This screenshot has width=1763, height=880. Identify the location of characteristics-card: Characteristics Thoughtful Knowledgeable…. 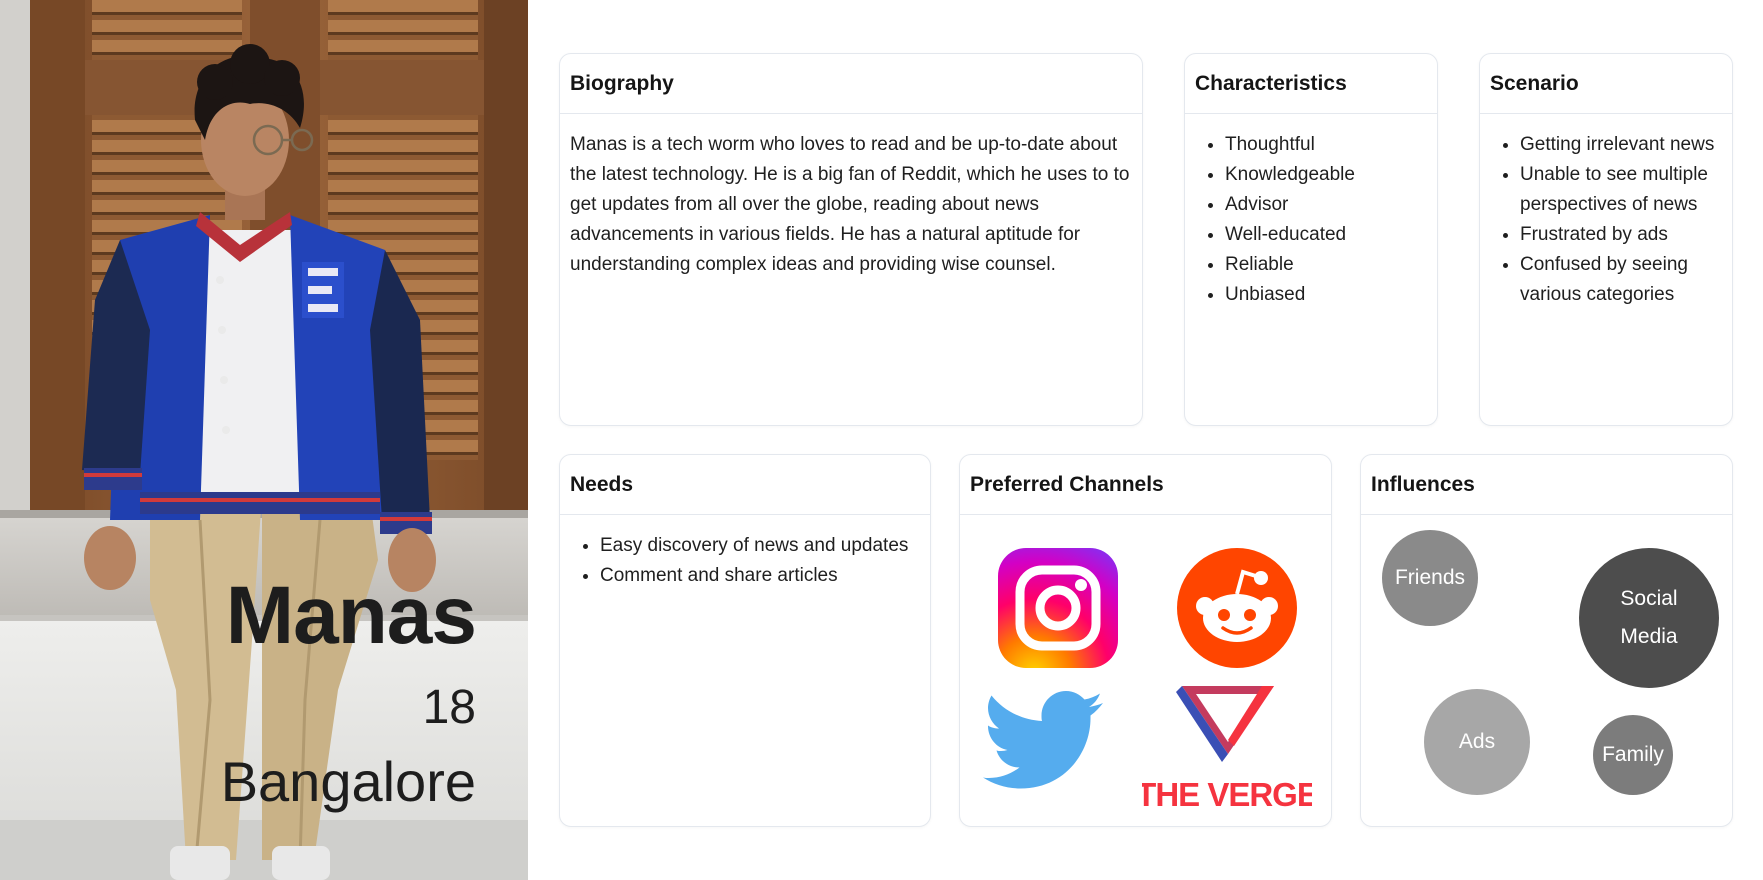
(1311, 239).